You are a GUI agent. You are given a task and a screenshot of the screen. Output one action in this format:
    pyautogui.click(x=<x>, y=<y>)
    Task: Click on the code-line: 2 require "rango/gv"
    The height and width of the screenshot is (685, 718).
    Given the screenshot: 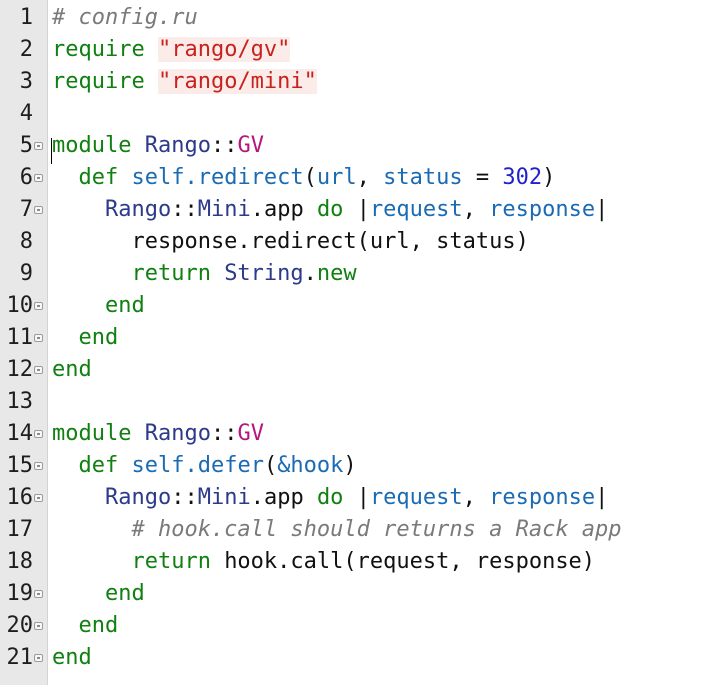 What is the action you would take?
    pyautogui.click(x=359, y=50)
    